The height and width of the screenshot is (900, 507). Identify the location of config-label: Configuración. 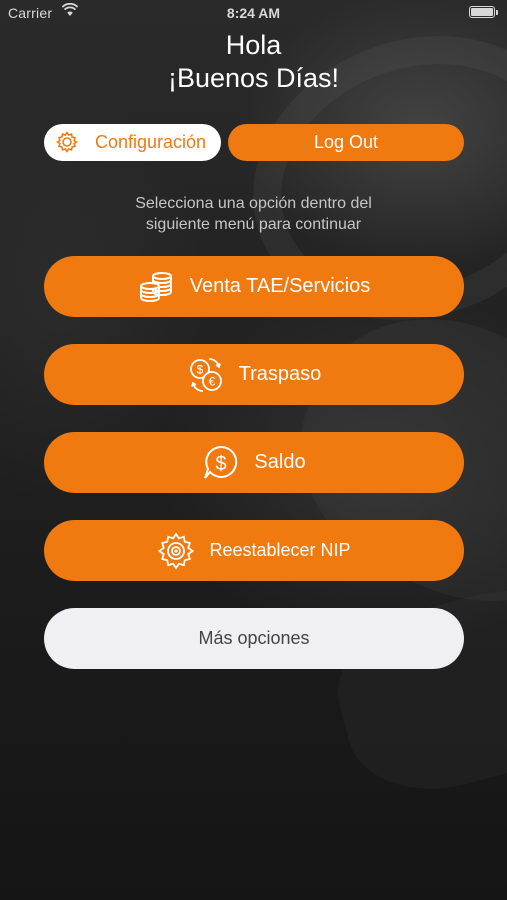
(150, 142).